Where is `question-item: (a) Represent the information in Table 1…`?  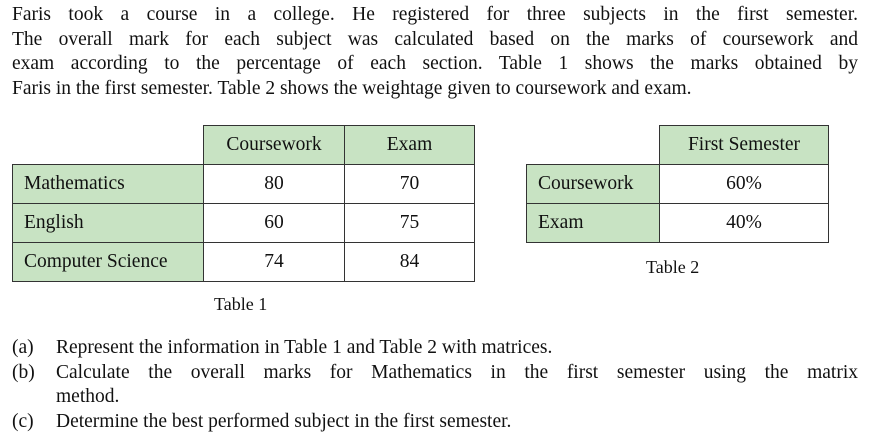 question-item: (a) Represent the information in Table 1… is located at coordinates (435, 348).